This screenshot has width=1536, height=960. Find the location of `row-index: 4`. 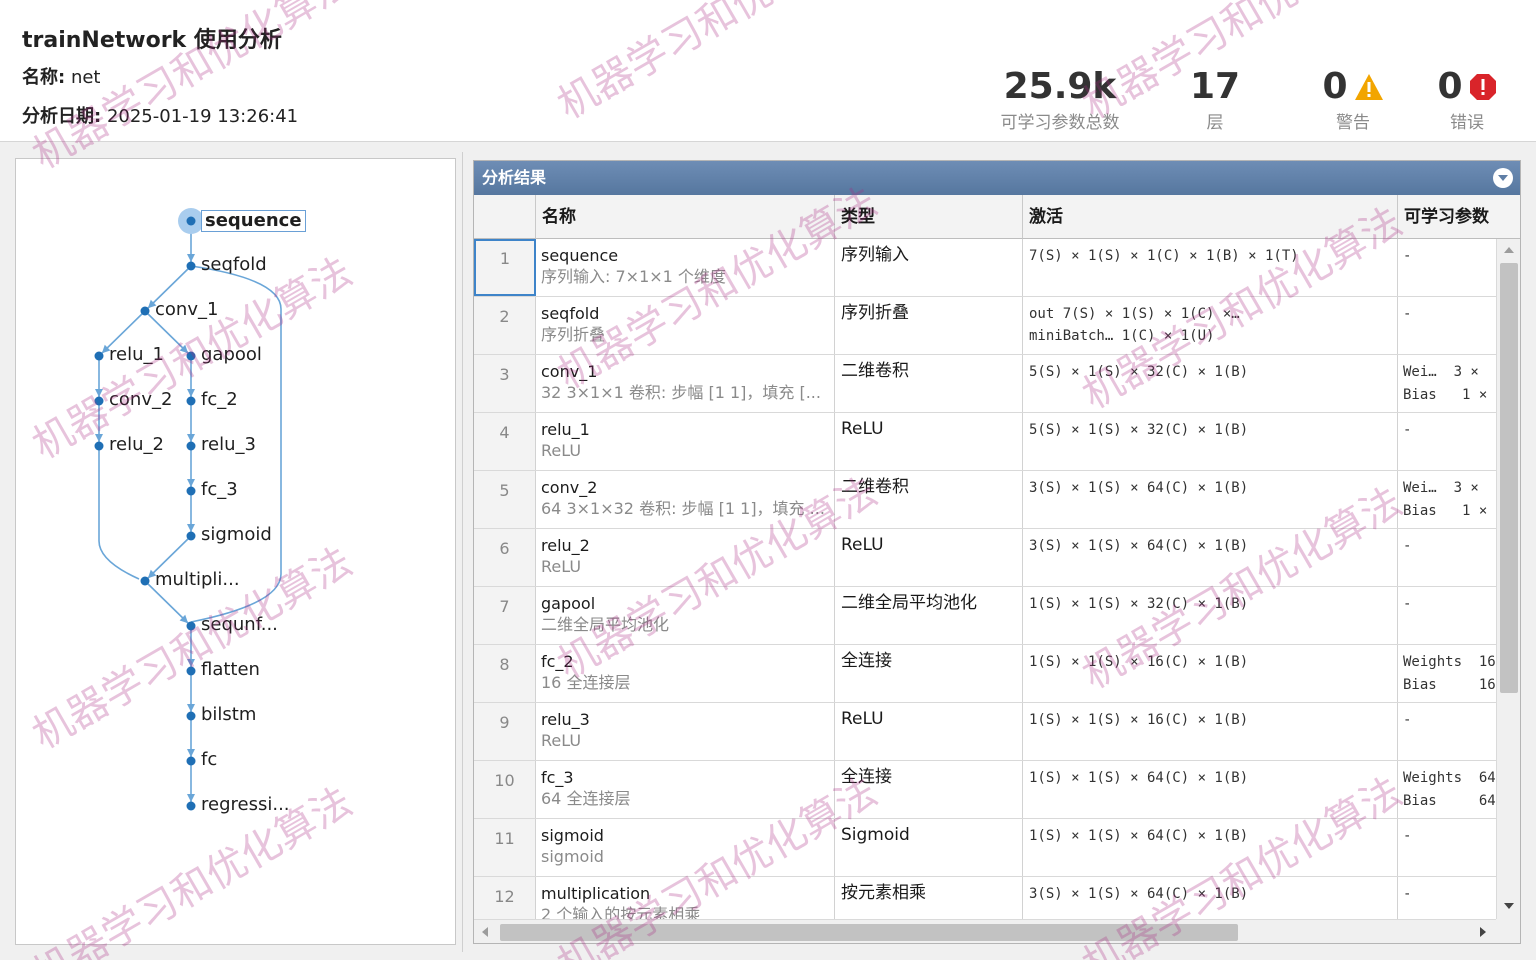

row-index: 4 is located at coordinates (505, 441).